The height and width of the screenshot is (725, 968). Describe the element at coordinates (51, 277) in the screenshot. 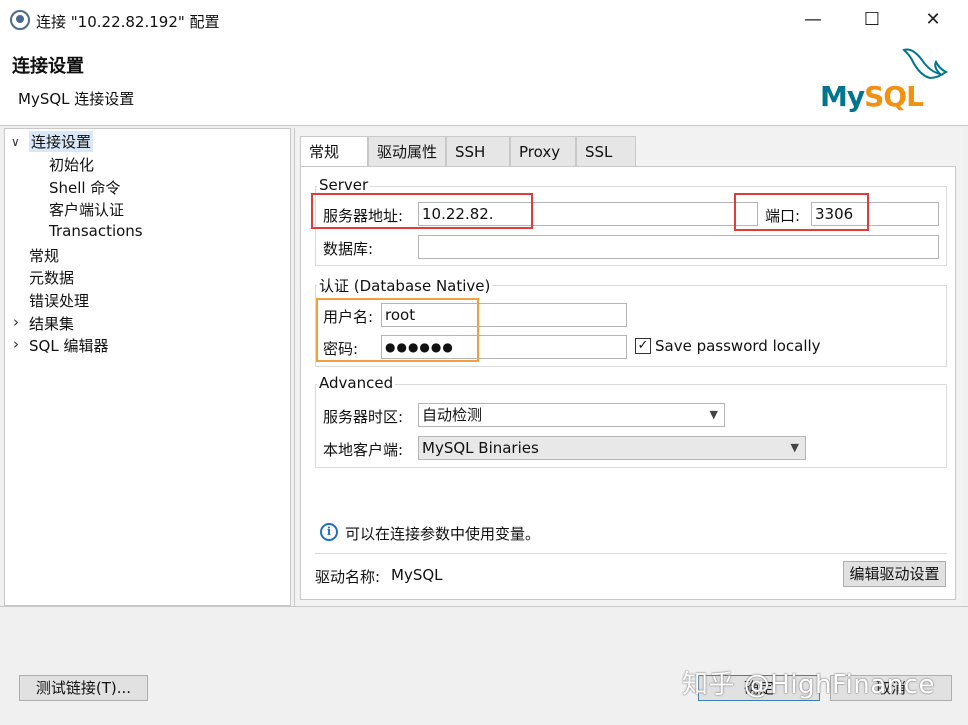

I see `tree-item-metadata: 元数据` at that location.